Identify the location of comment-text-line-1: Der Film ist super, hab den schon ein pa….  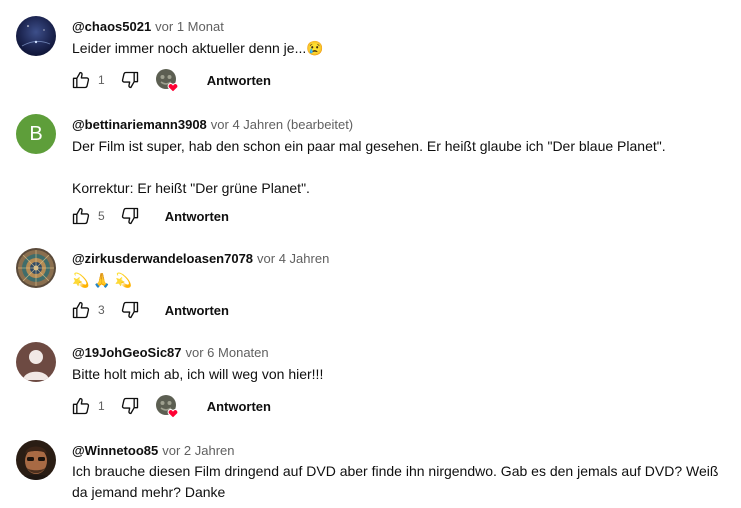
(369, 146).